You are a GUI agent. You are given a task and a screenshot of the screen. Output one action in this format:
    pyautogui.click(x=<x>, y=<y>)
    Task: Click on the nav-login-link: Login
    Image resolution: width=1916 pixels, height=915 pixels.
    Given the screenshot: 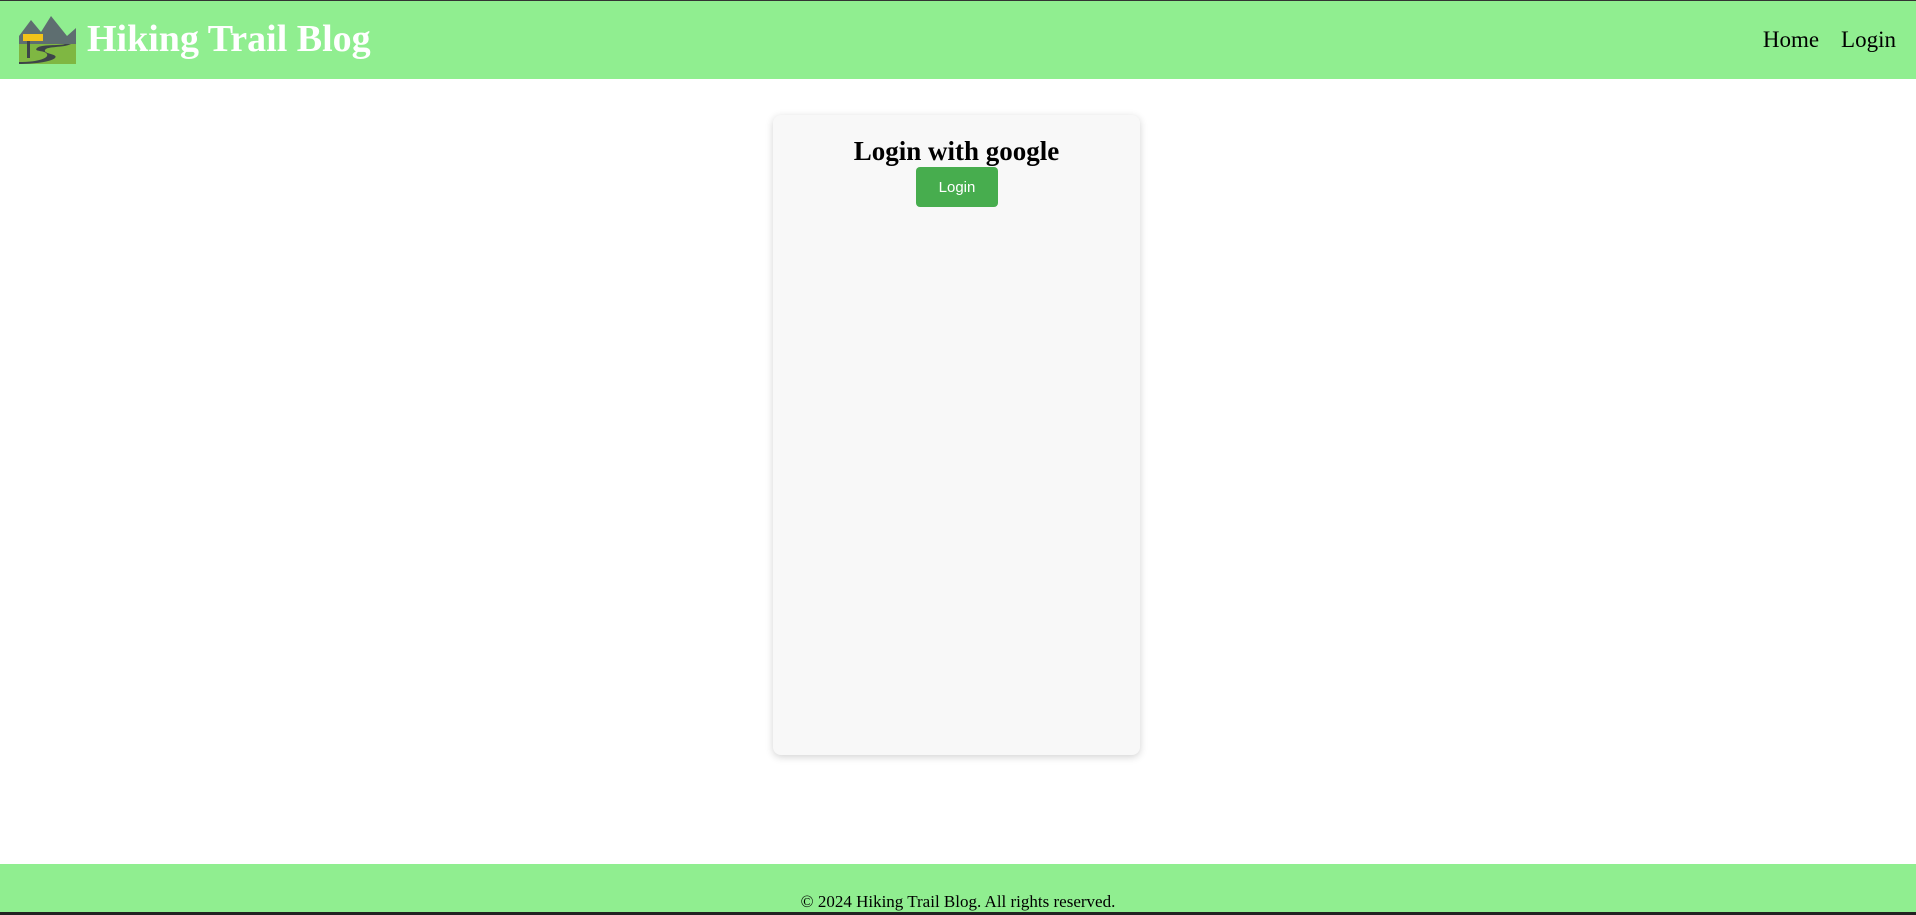 What is the action you would take?
    pyautogui.click(x=1868, y=40)
    